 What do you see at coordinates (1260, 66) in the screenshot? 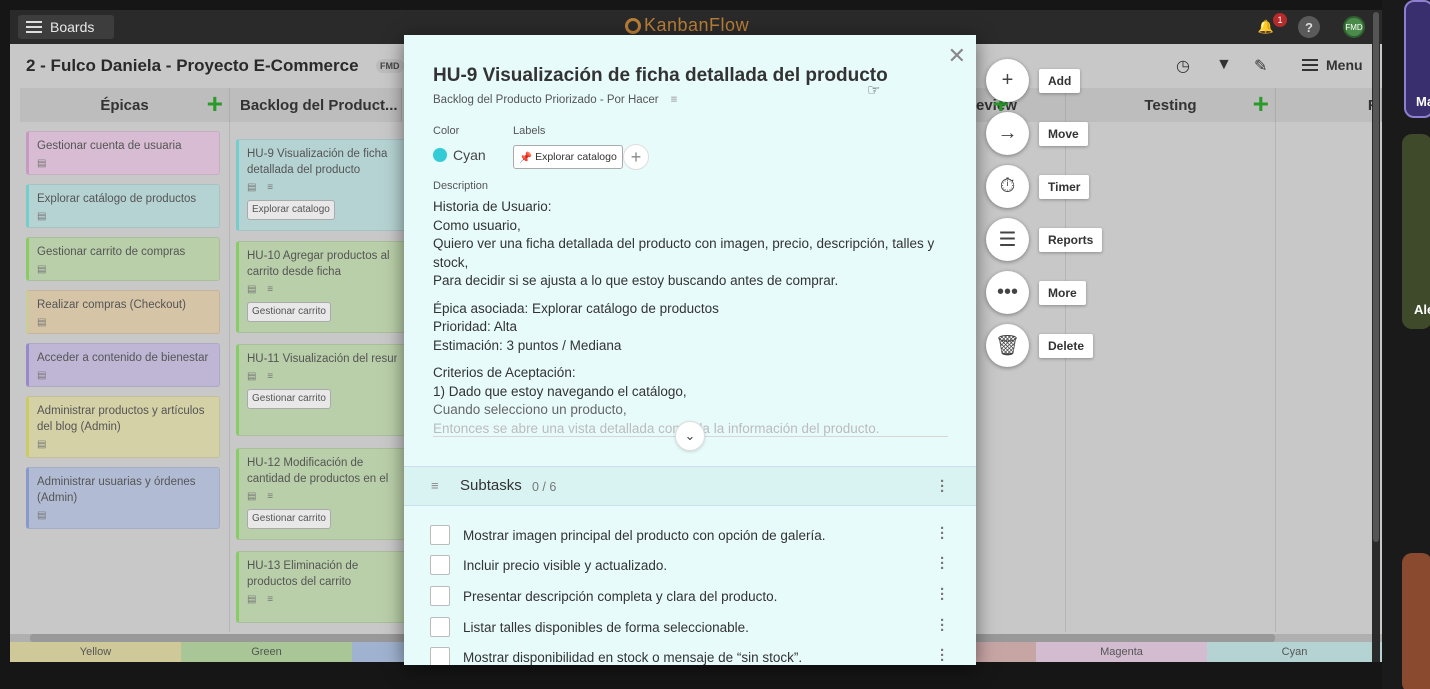
I see `pencil-icon: ✎` at bounding box center [1260, 66].